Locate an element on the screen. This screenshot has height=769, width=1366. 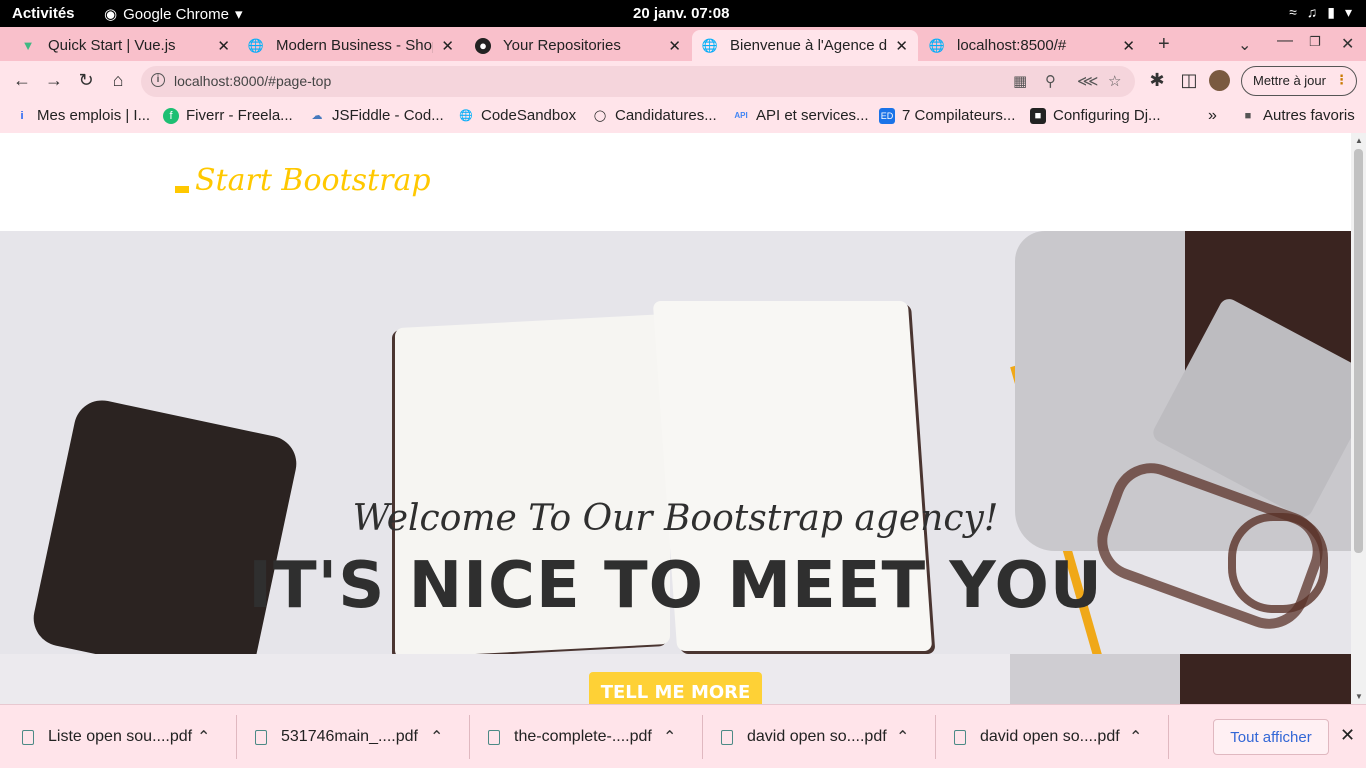
jsfiddle-icon: ☁ is located at coordinates (317, 116).